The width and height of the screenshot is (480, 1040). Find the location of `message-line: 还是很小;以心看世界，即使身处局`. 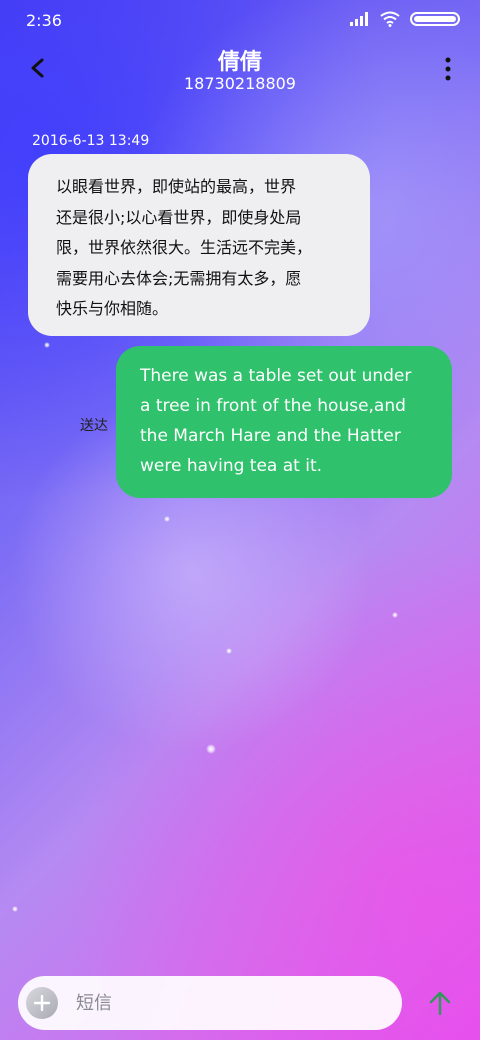

message-line: 还是很小;以心看世界，即使身处局 is located at coordinates (179, 217).